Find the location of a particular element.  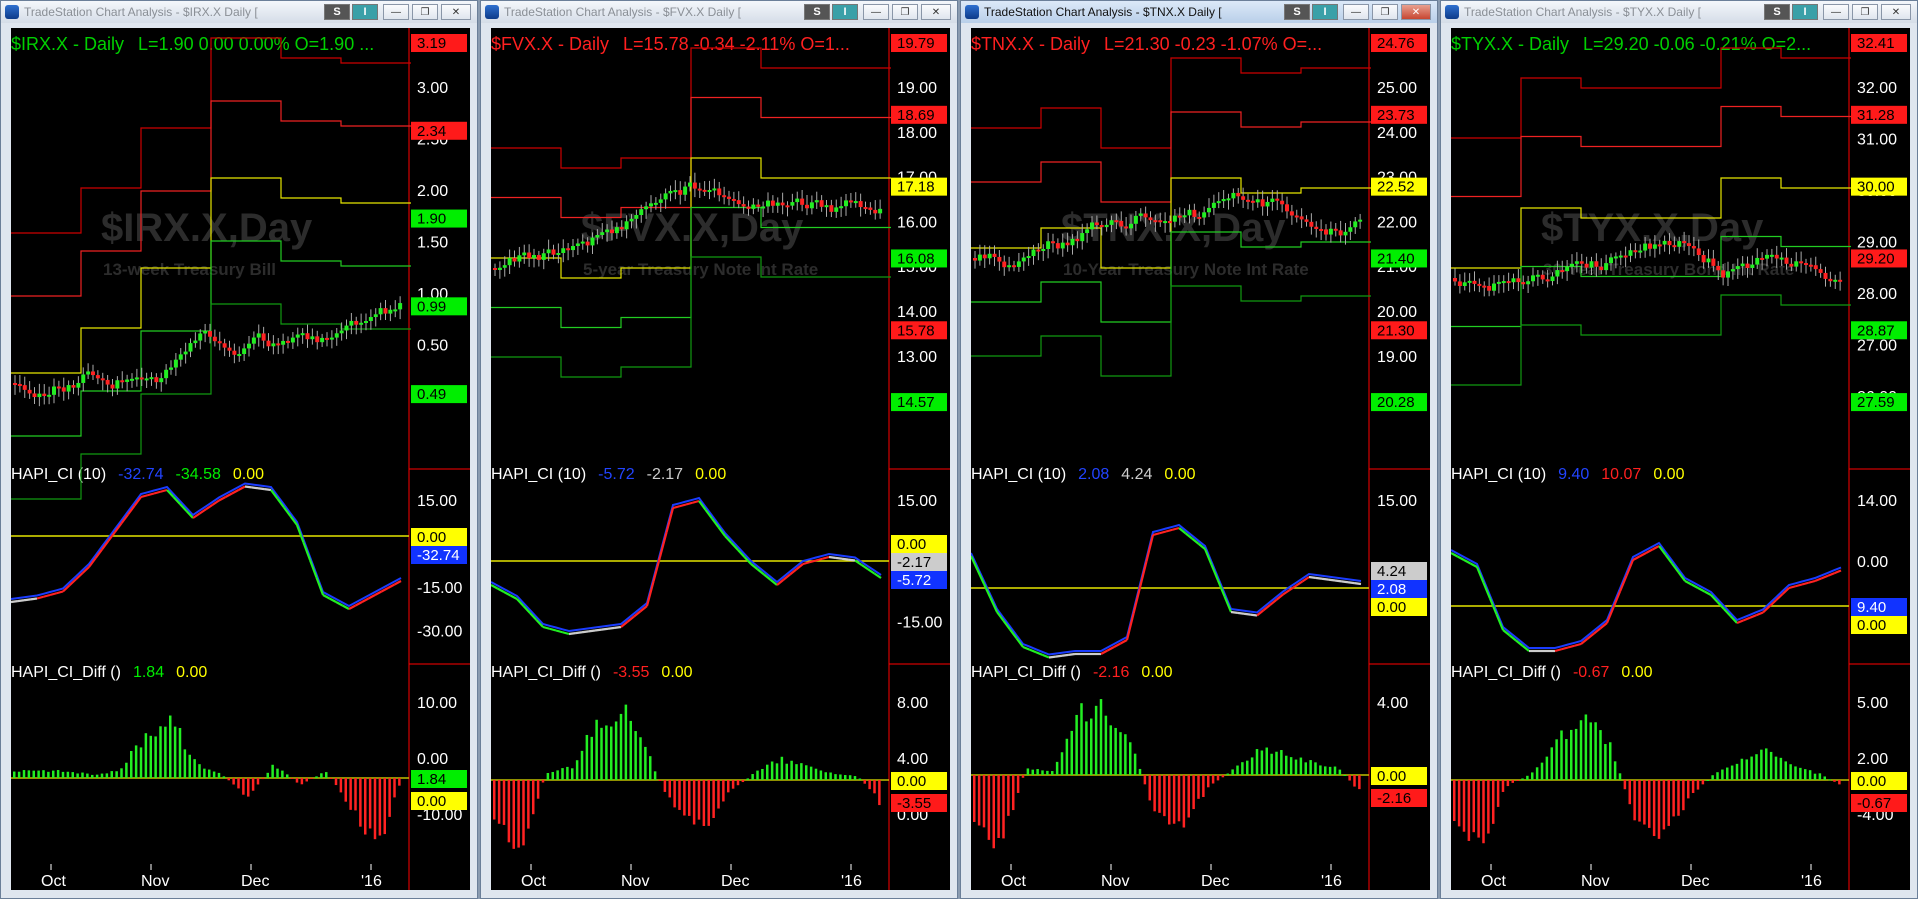

month-label: Dec is located at coordinates (735, 881).